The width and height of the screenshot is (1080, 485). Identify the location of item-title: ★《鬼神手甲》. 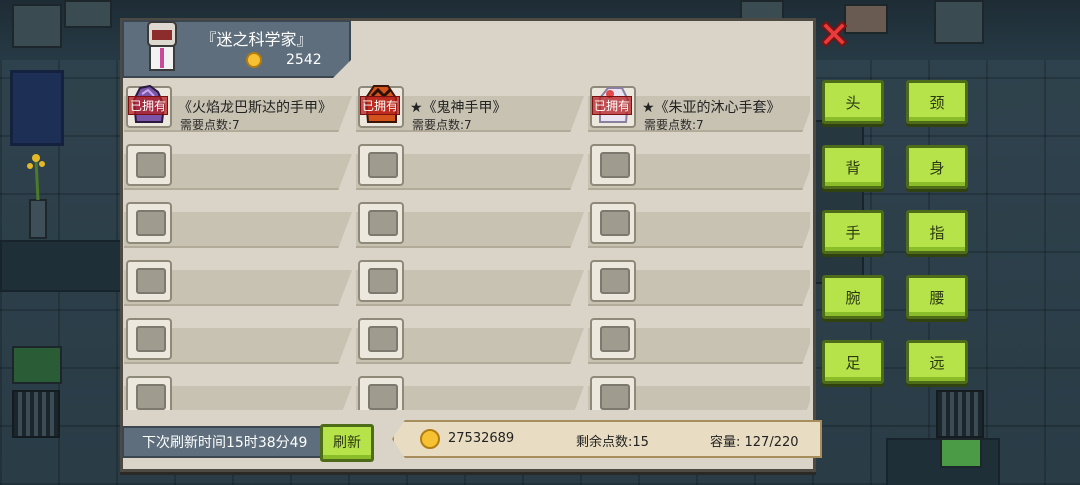
(458, 108).